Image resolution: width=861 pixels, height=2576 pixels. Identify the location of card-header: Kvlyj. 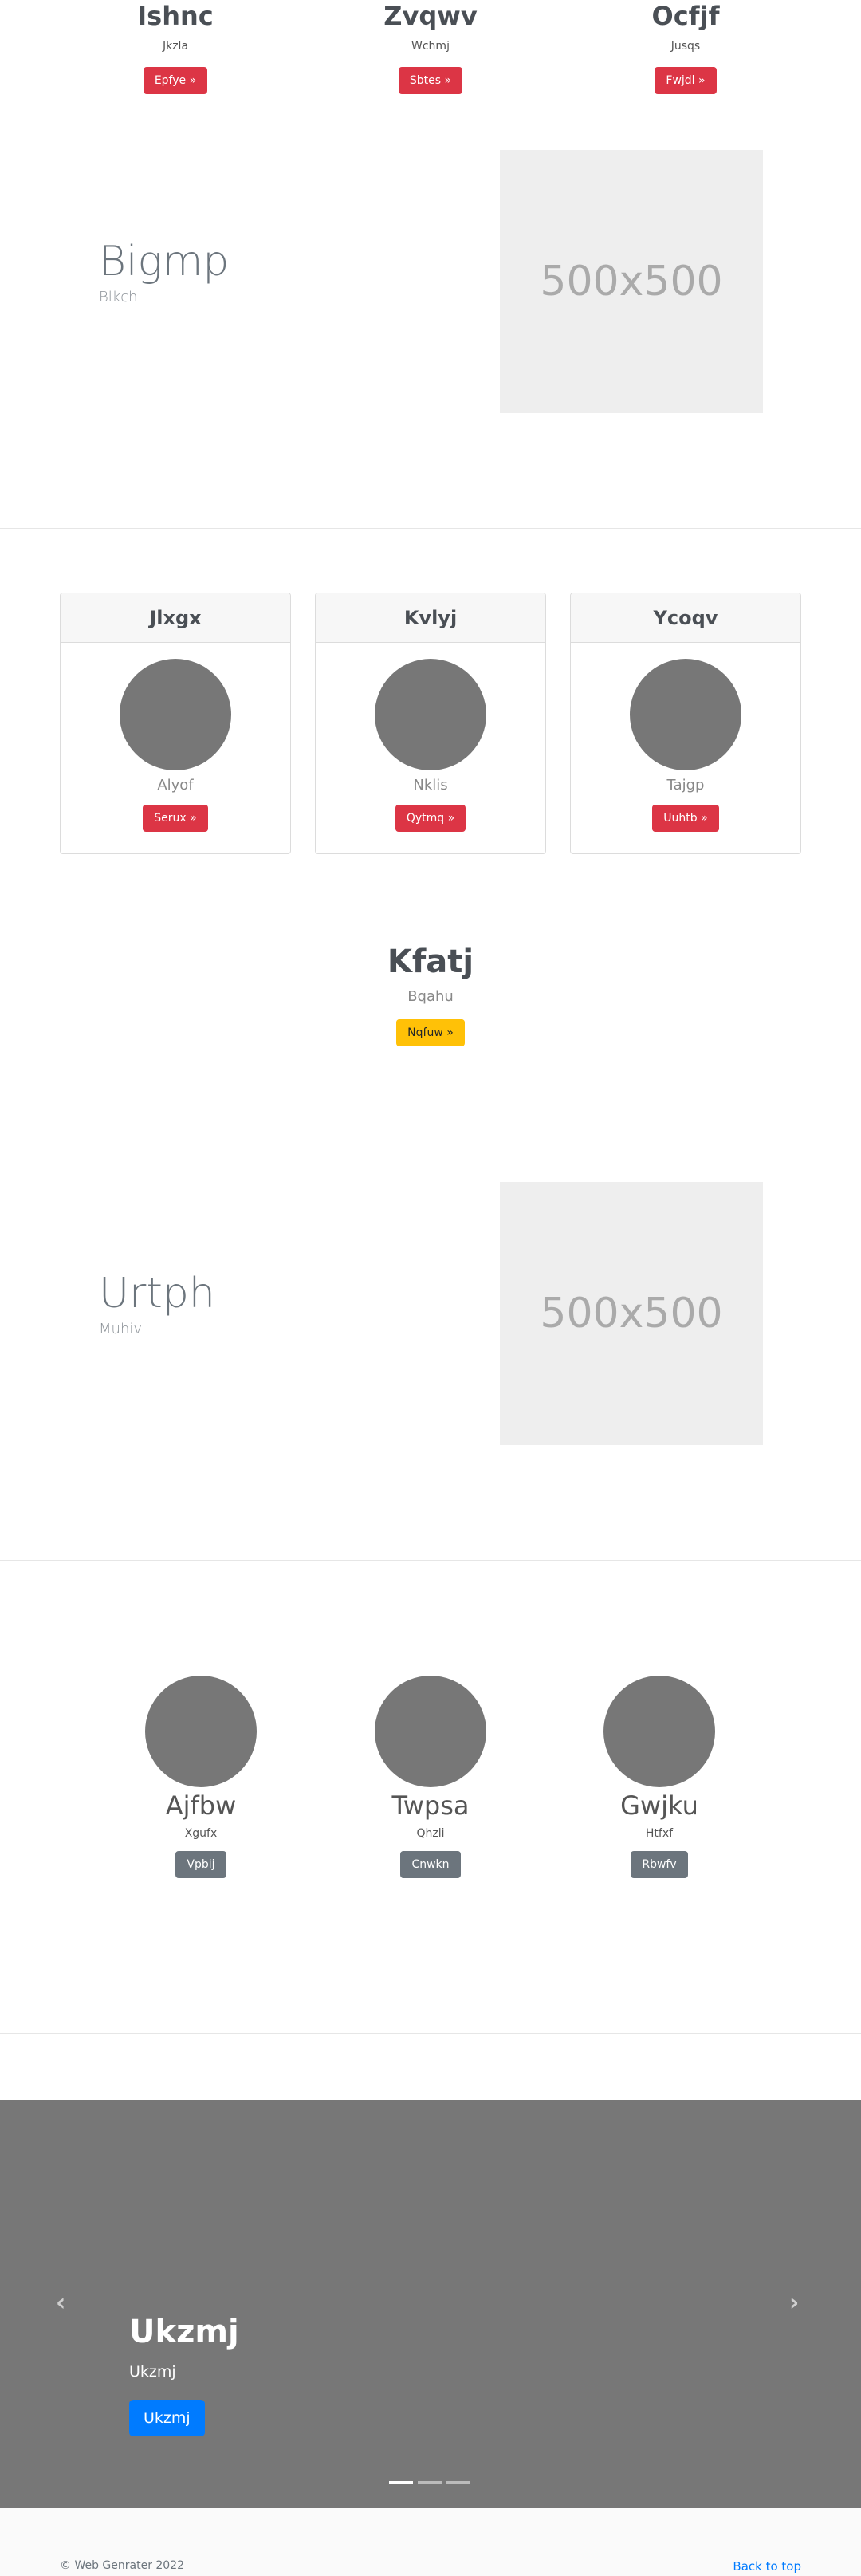
(431, 618).